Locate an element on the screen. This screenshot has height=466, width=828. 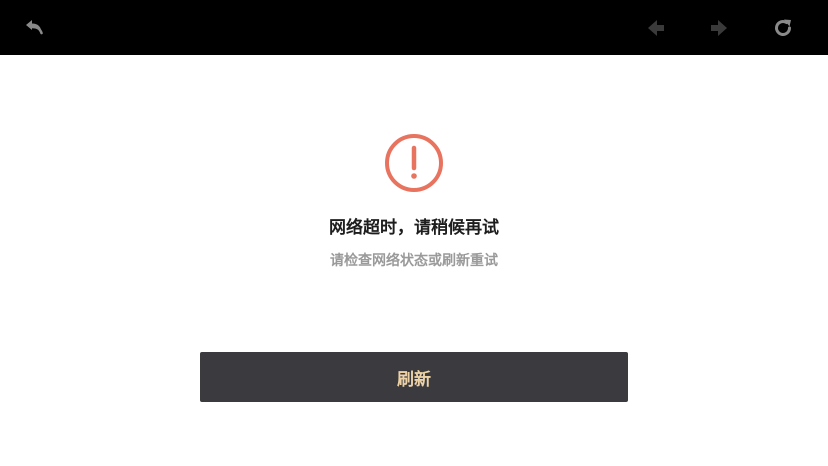
exclamation-circle-icon is located at coordinates (414, 163).